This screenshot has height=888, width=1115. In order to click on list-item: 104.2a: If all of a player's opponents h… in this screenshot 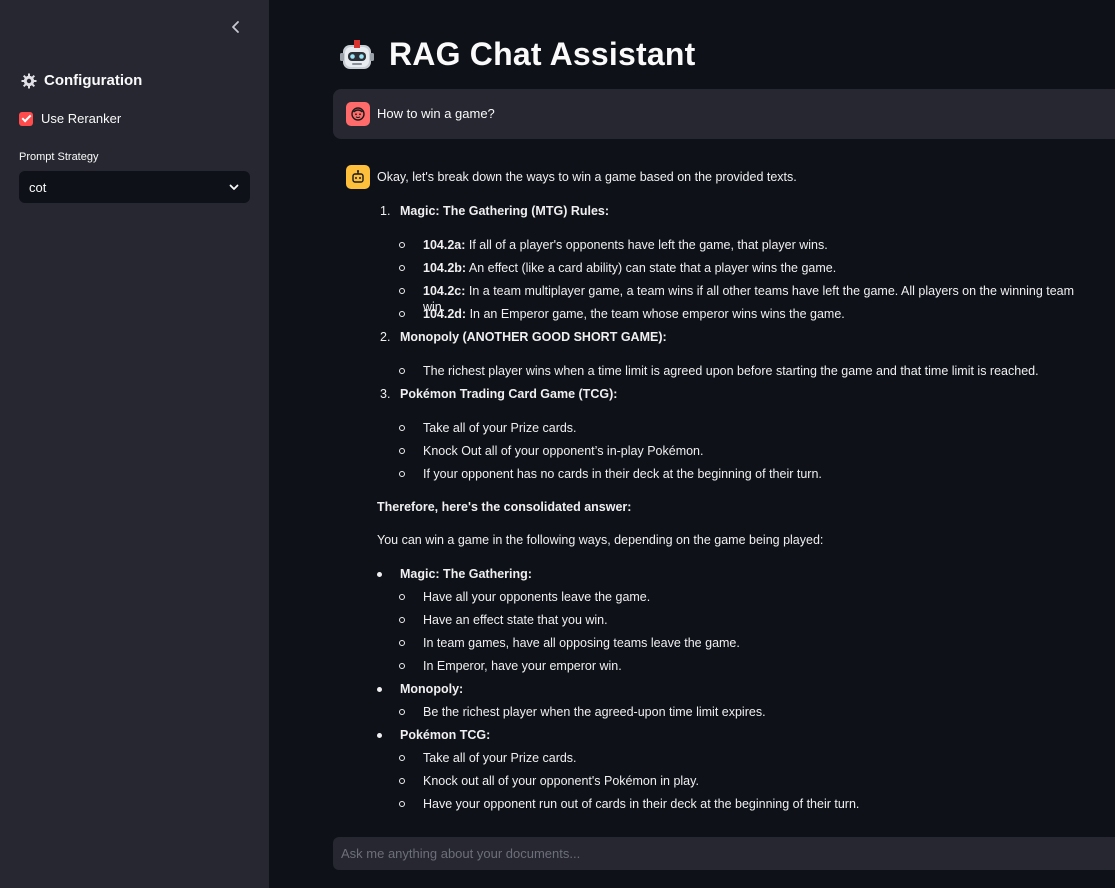, I will do `click(737, 248)`.